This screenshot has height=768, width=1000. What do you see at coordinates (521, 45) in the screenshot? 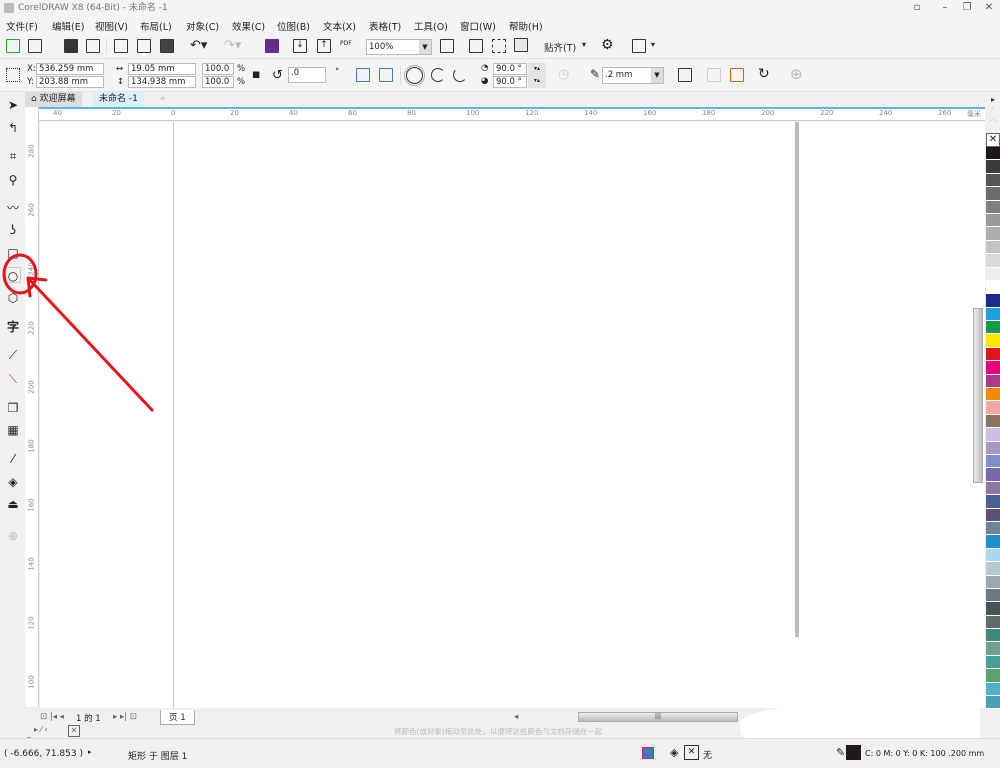
I see `show-guidelines-icon` at bounding box center [521, 45].